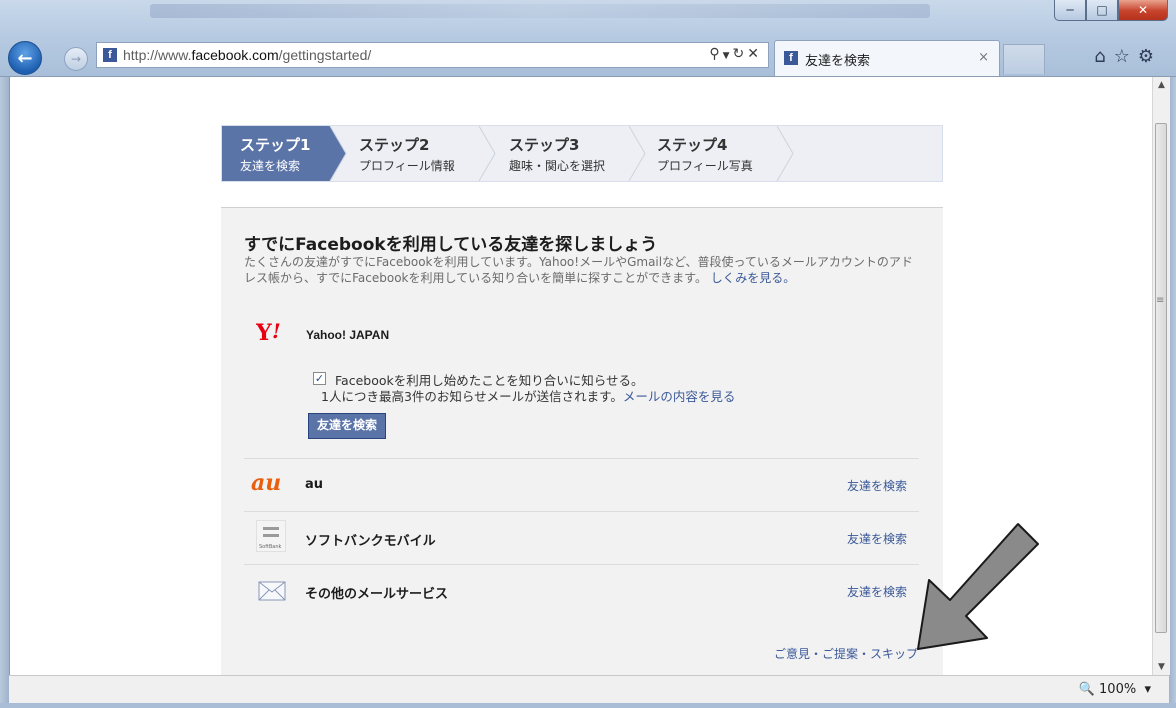 The height and width of the screenshot is (708, 1176). I want to click on home-icon: ⌂, so click(1103, 56).